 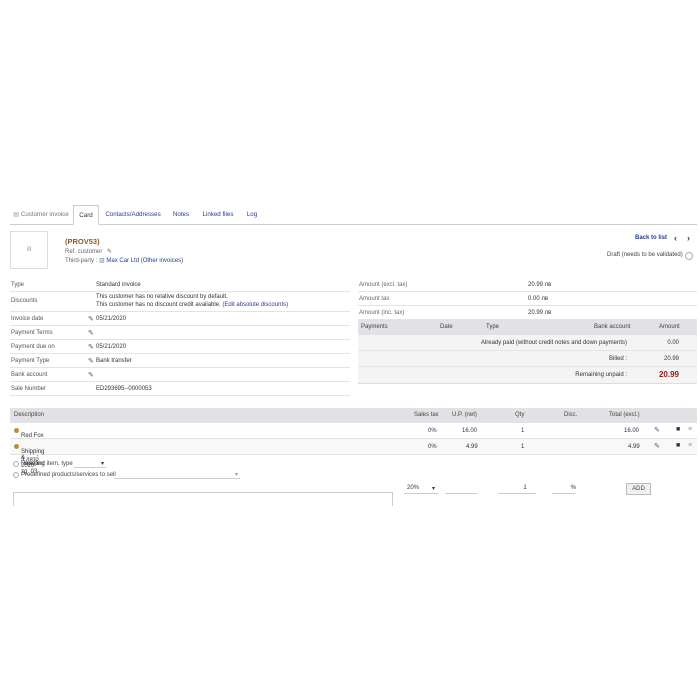 I want to click on payment-terms-row: Payment Terms ✎, so click(x=180, y=333).